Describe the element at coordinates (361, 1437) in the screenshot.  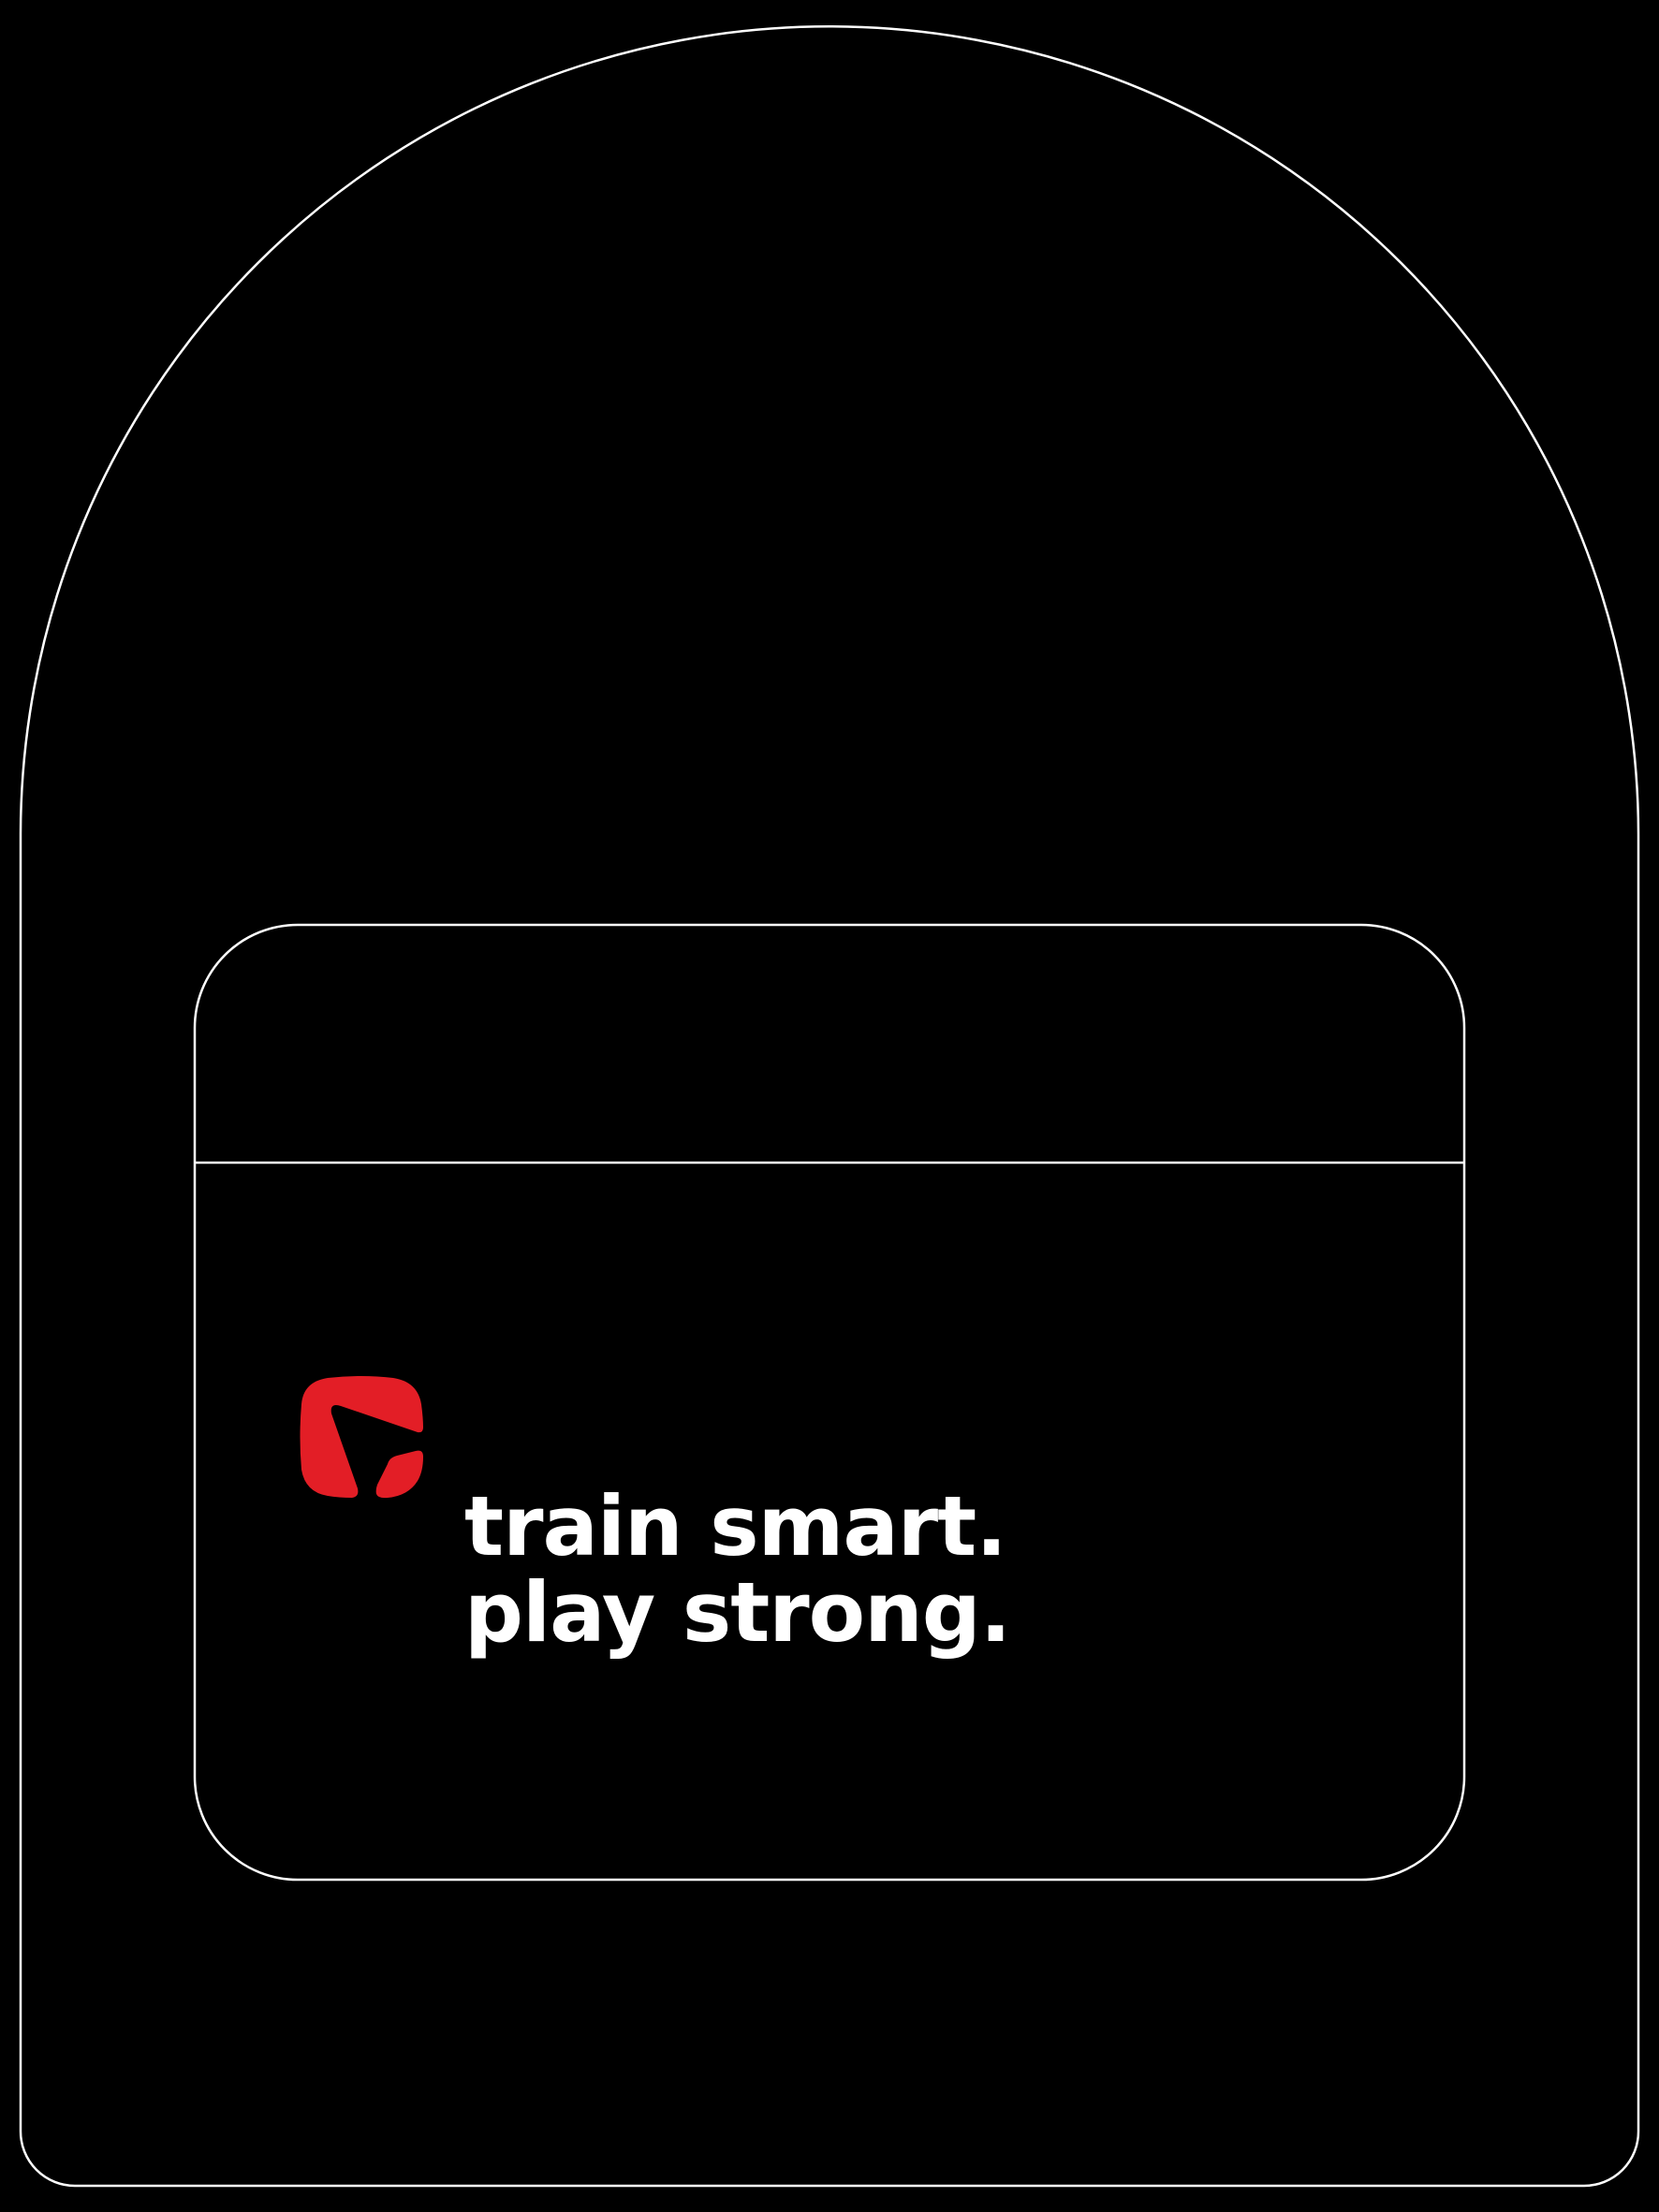
I see `brand-logo-icon` at that location.